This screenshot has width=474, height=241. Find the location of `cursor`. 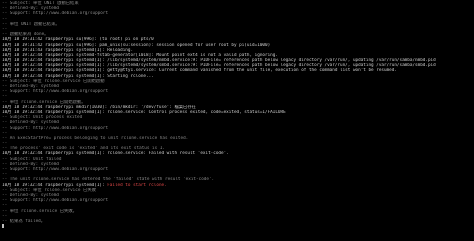

cursor is located at coordinates (3, 226).